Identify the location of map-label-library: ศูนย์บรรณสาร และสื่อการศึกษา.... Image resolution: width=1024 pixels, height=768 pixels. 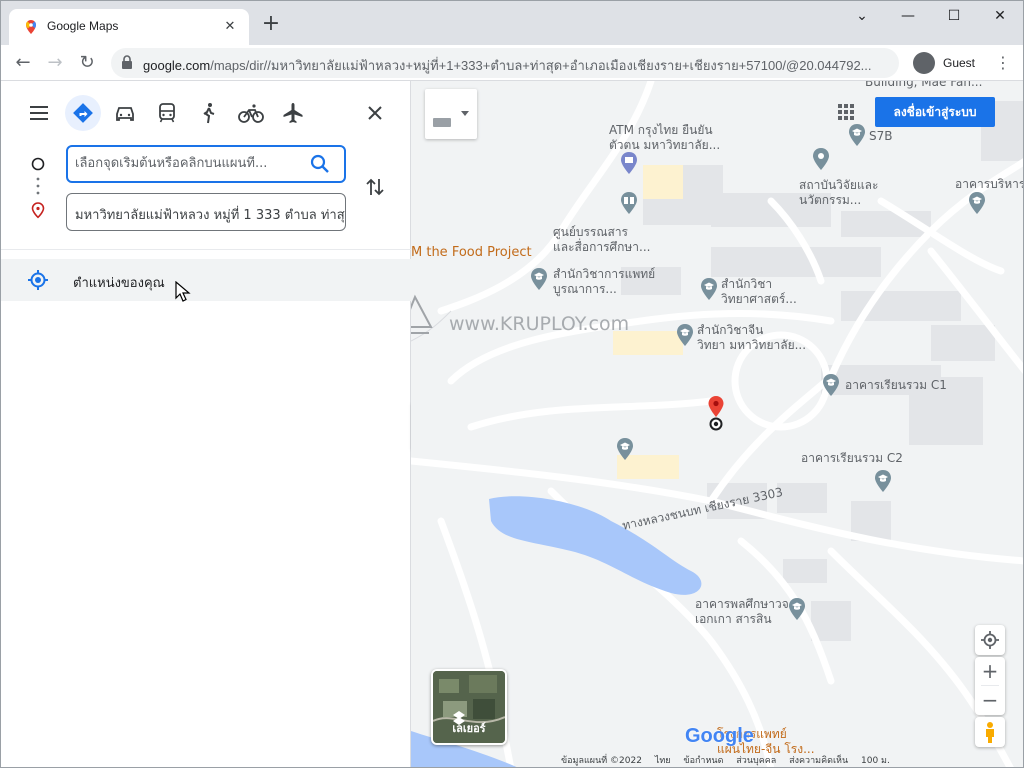
(602, 239).